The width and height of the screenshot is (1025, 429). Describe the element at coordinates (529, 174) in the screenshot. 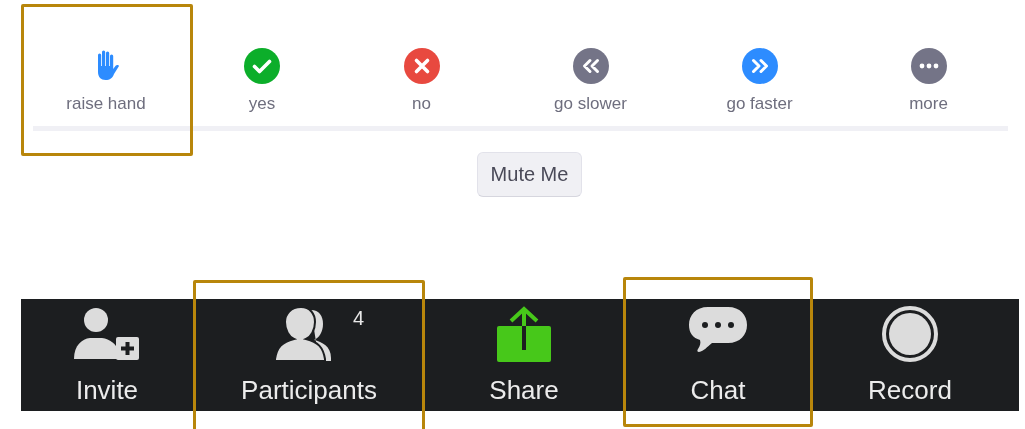

I see `mute-me-button: Mute Me` at that location.